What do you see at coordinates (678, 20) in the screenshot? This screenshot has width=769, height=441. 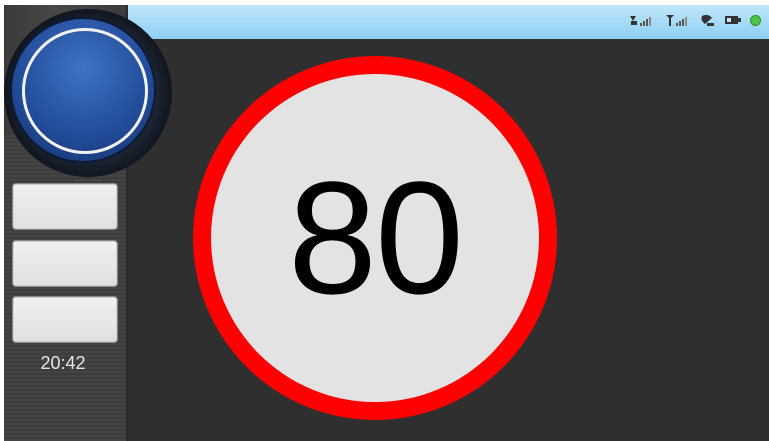 I see `antenna-signal-icon` at bounding box center [678, 20].